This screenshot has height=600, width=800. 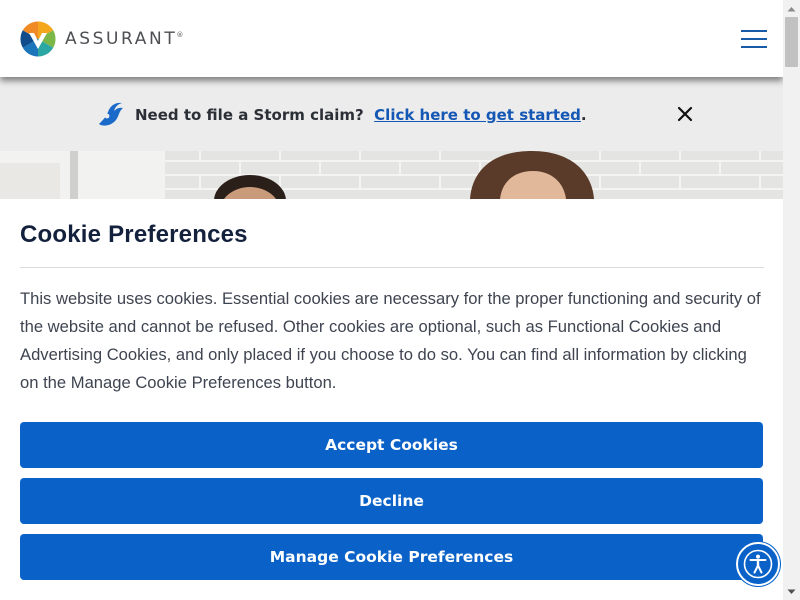 I want to click on hero-image, so click(x=391, y=175).